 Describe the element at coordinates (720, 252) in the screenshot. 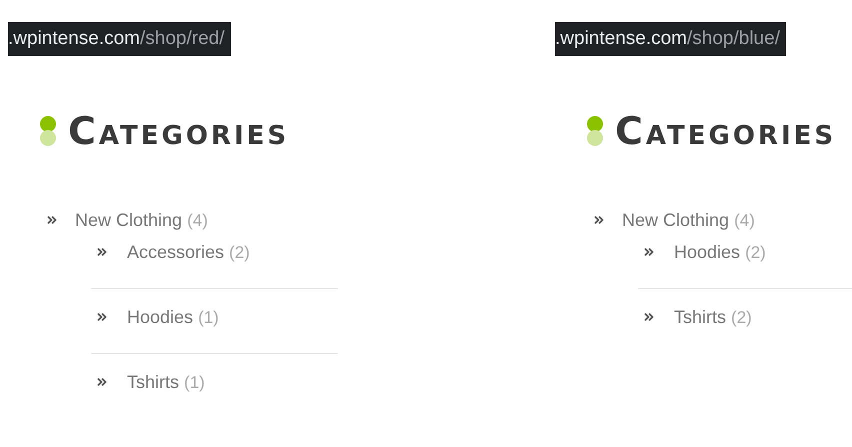

I see `category-link: Hoodies (2)` at that location.